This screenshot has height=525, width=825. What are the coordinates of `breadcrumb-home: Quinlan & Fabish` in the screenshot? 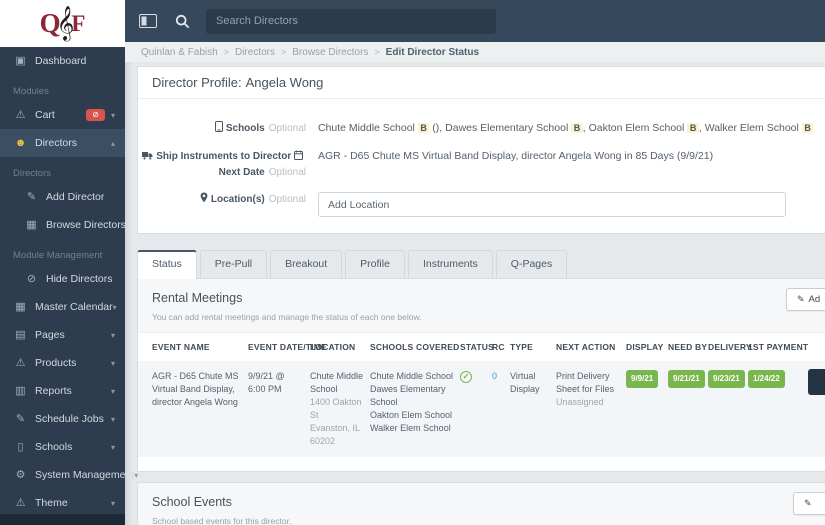 It's located at (179, 52).